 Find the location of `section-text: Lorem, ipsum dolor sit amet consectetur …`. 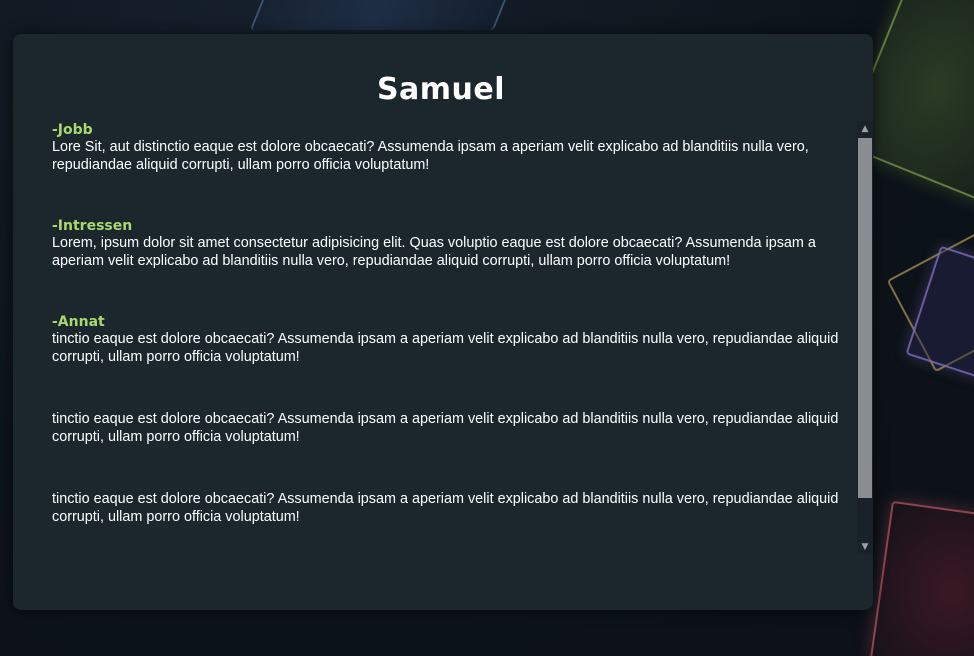

section-text: Lorem, ipsum dolor sit amet consectetur … is located at coordinates (434, 252).